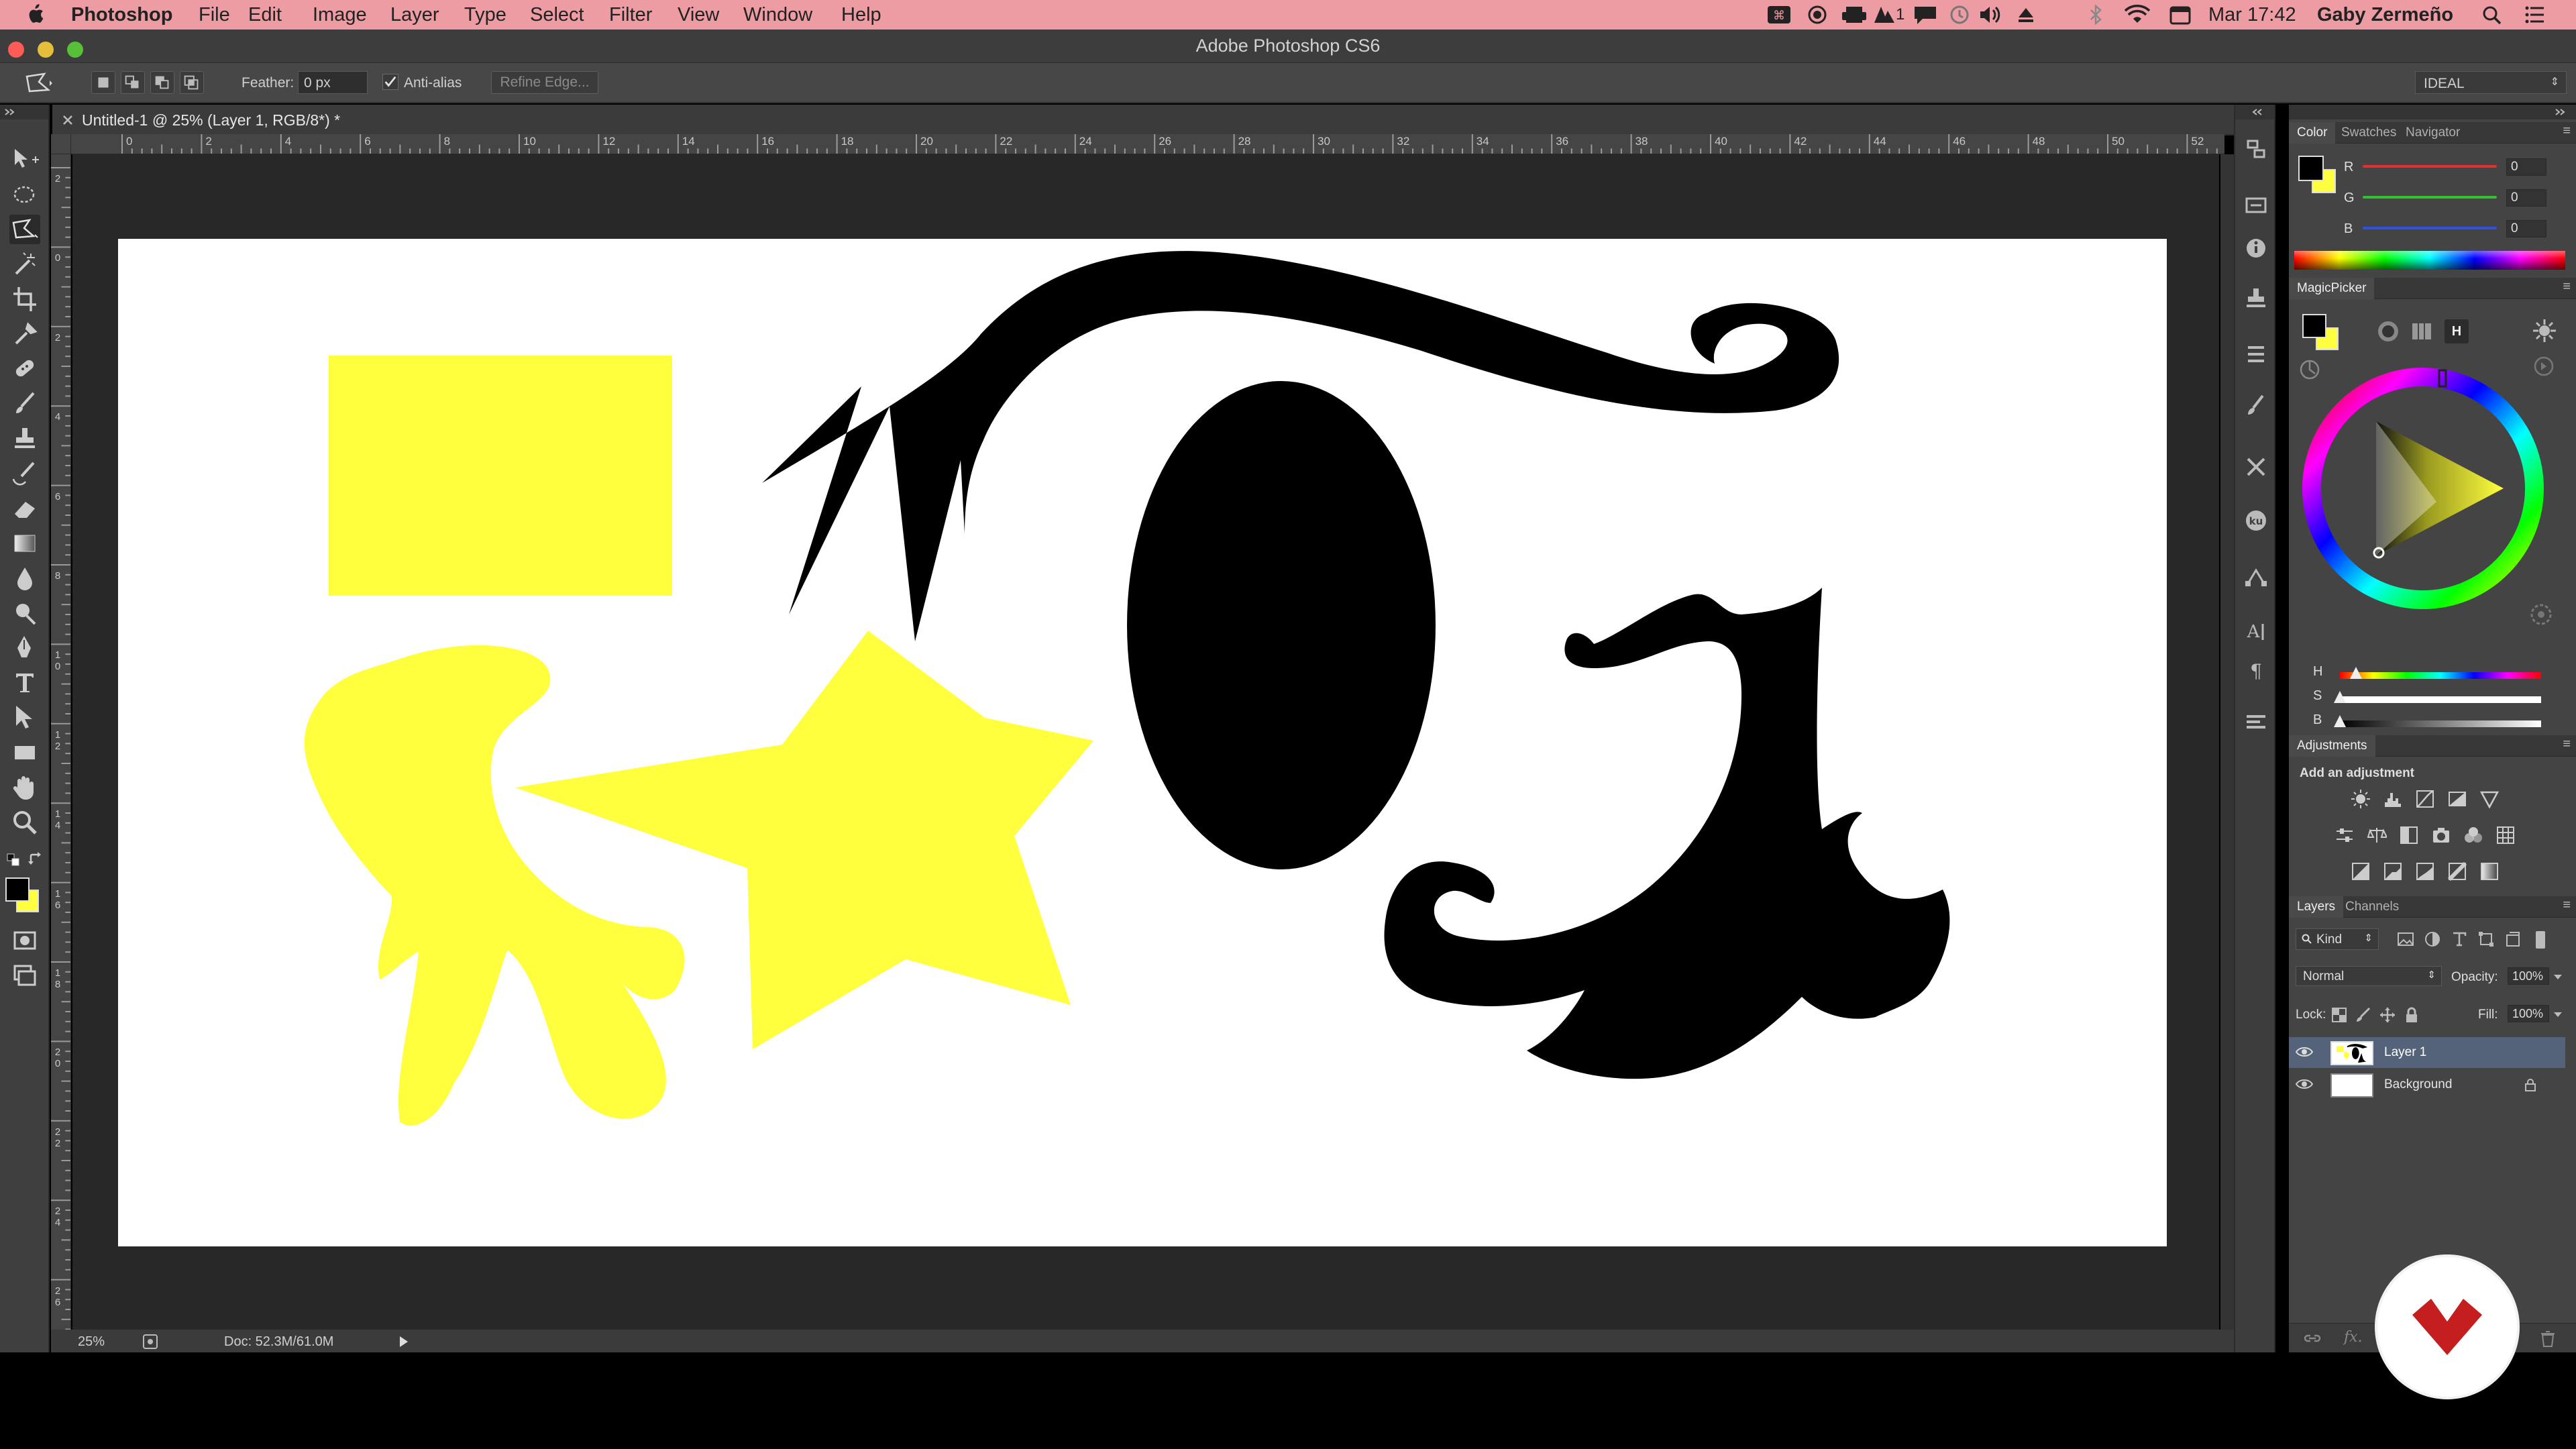 The image size is (2576, 1449). What do you see at coordinates (24, 334) in the screenshot?
I see `eyedropper-tool-icon` at bounding box center [24, 334].